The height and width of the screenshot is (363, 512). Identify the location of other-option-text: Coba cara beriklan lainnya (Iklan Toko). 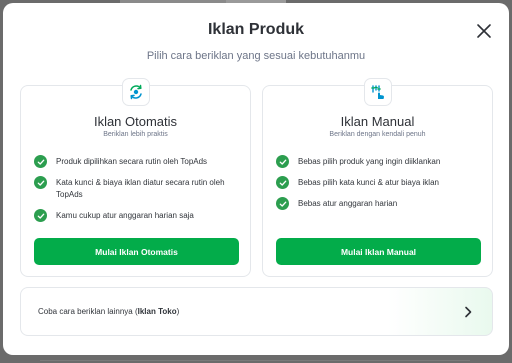
(108, 311).